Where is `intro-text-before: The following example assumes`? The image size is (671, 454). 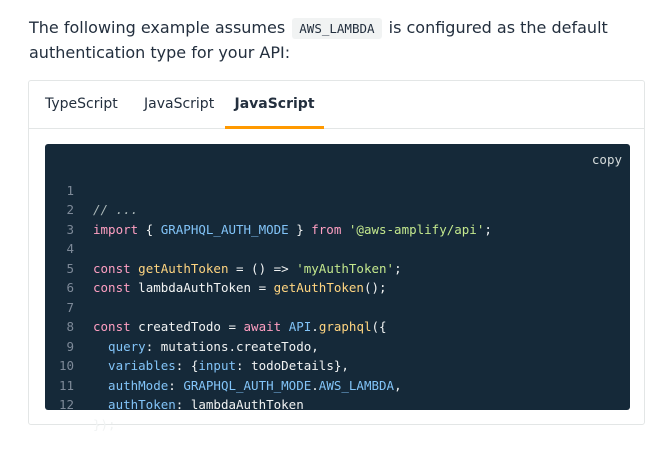
intro-text-before: The following example assumes is located at coordinates (160, 27).